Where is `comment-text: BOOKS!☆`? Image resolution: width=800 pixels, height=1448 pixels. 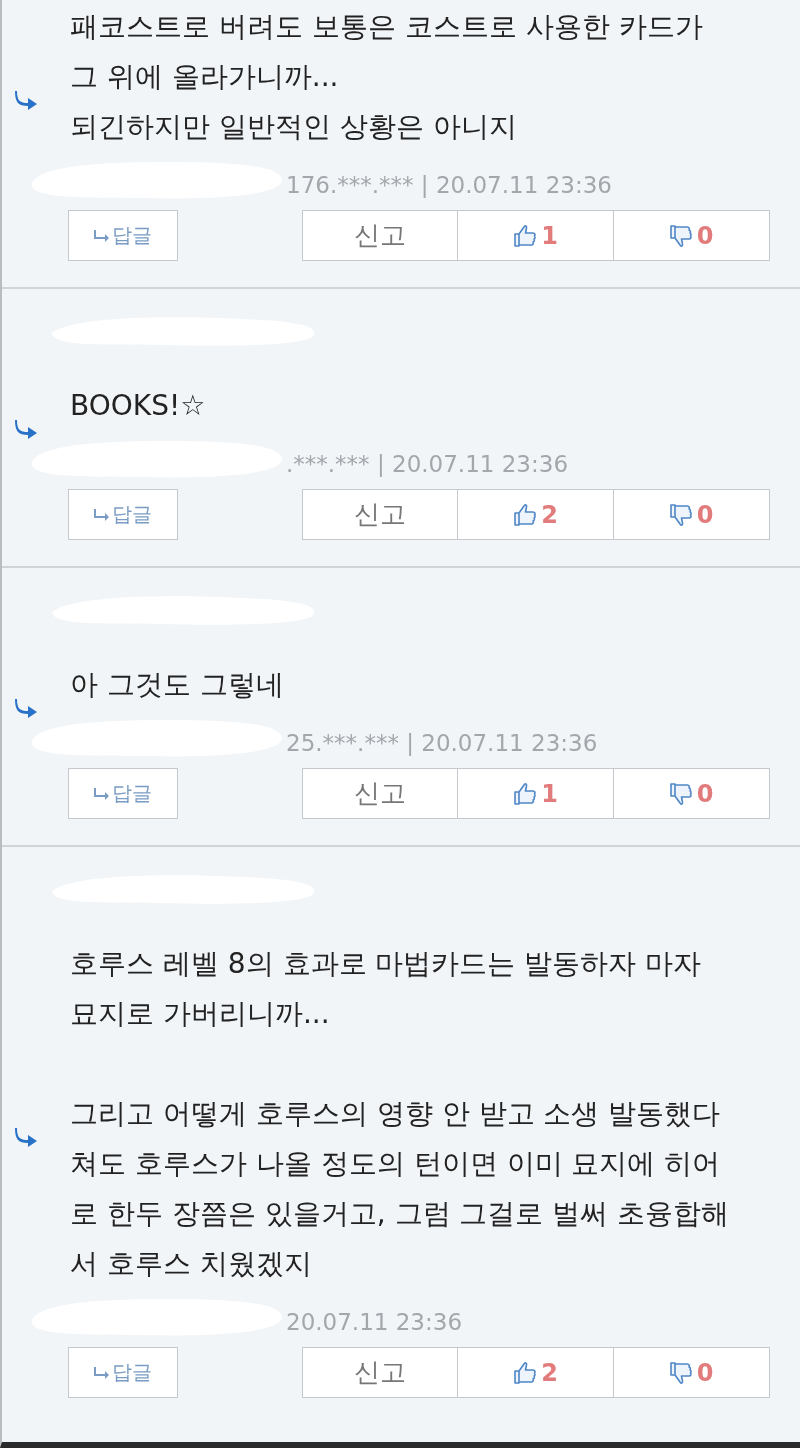 comment-text: BOOKS!☆ is located at coordinates (138, 406).